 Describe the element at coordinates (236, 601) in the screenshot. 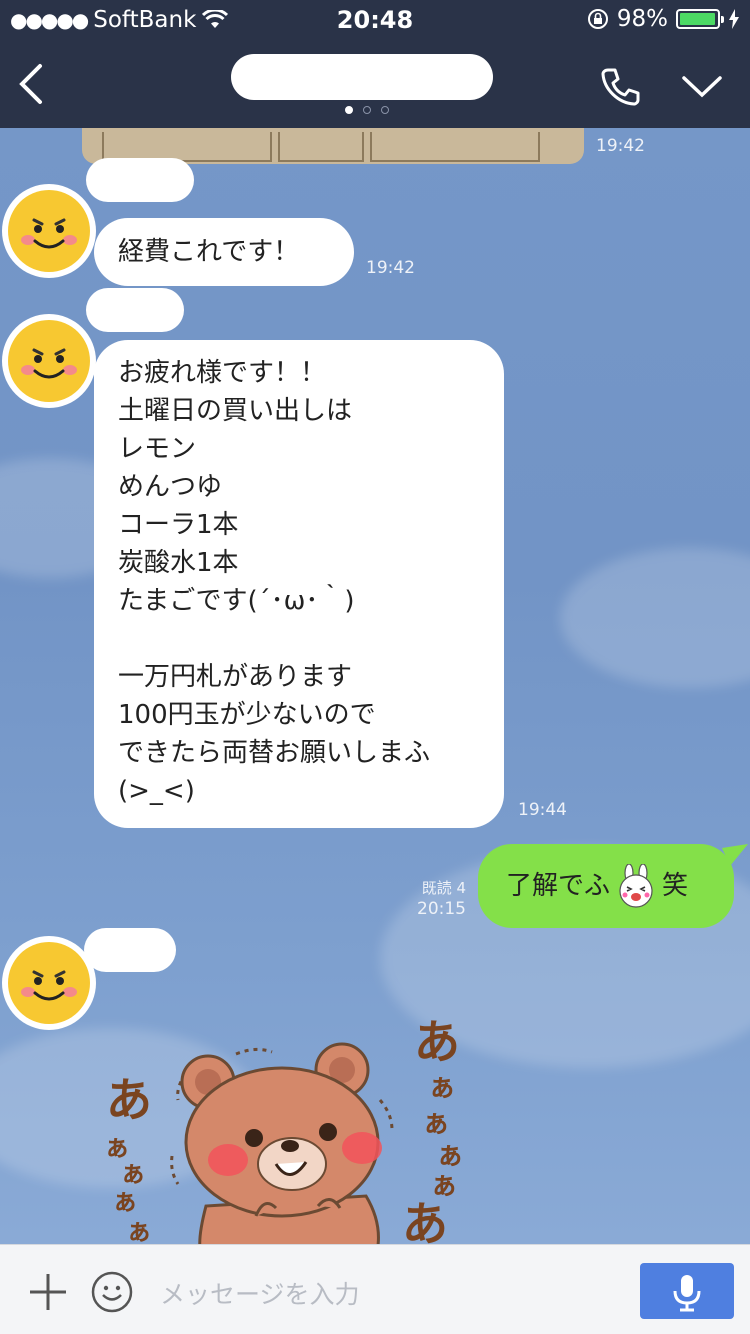

I see `message-line: たまごです(´･ω･｀)` at that location.